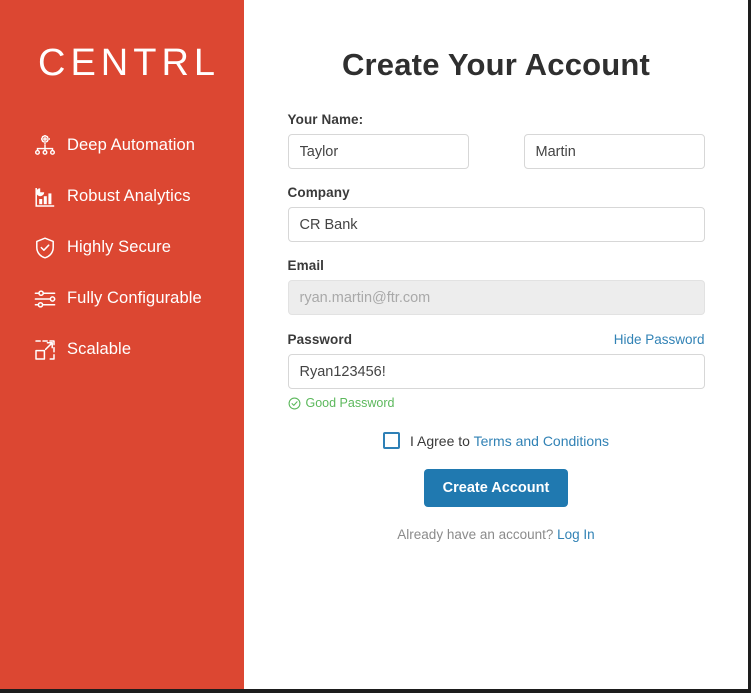  What do you see at coordinates (131, 145) in the screenshot?
I see `feature-label: Deep Automation` at bounding box center [131, 145].